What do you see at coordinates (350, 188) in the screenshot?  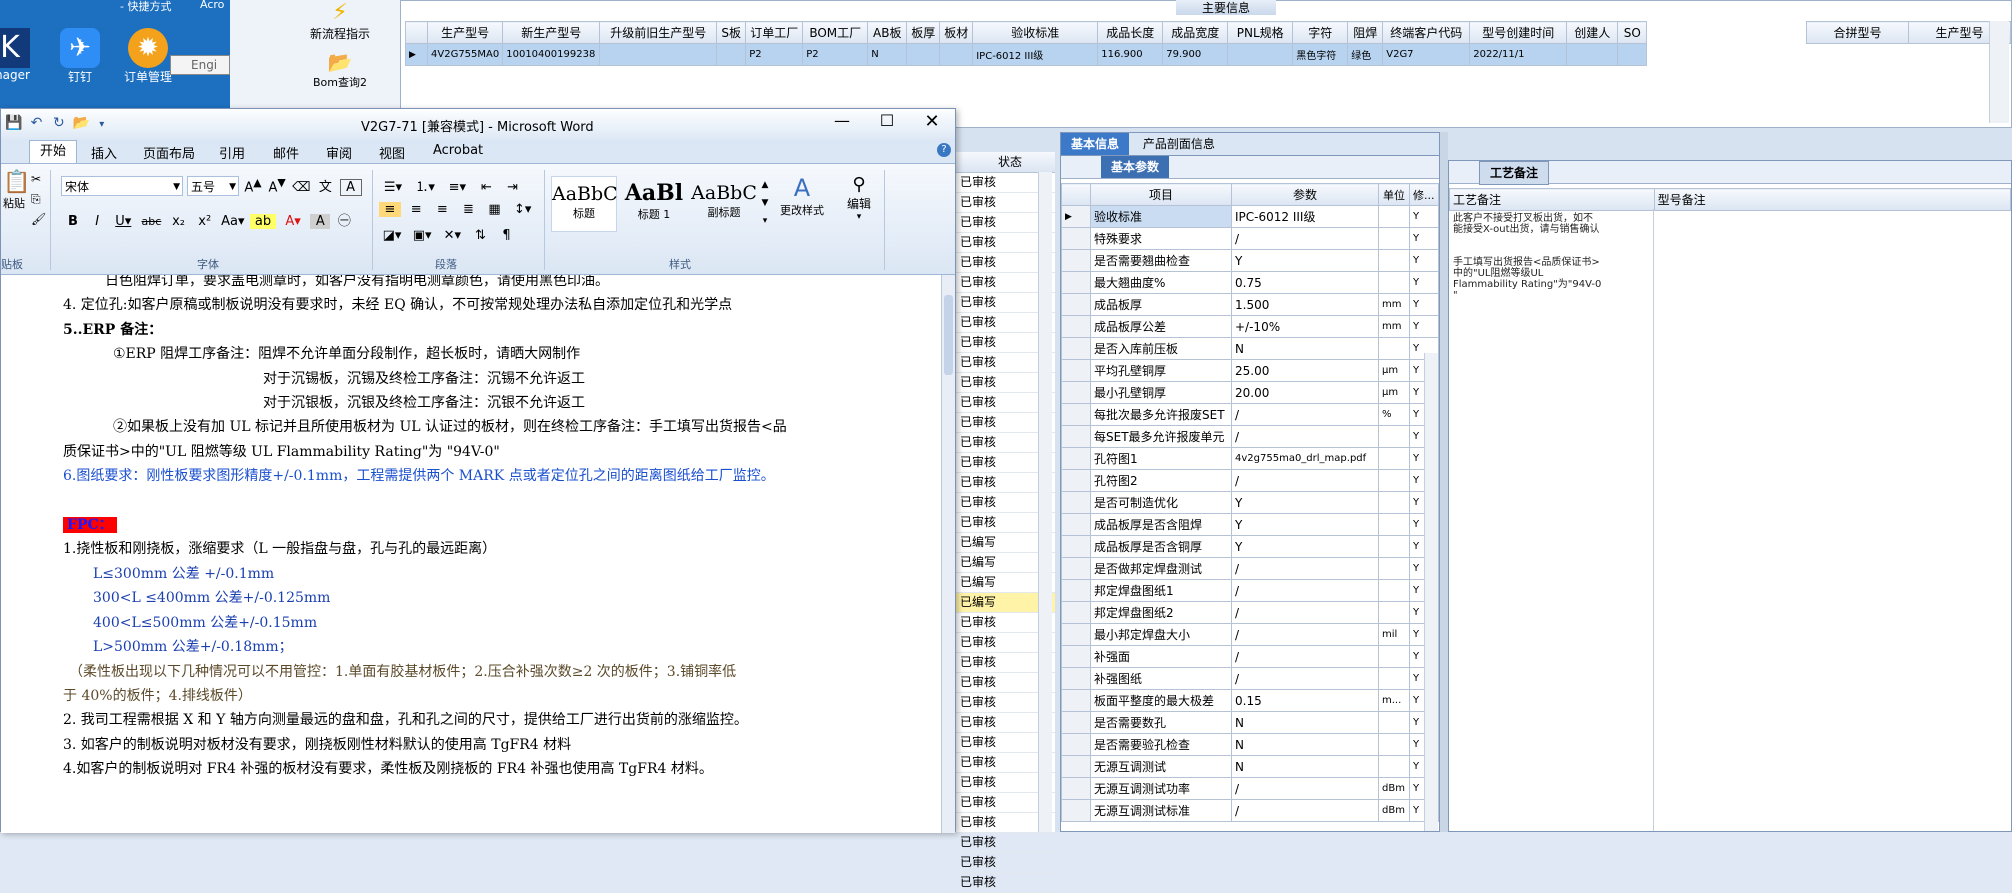 I see `char-border-icon: A` at bounding box center [350, 188].